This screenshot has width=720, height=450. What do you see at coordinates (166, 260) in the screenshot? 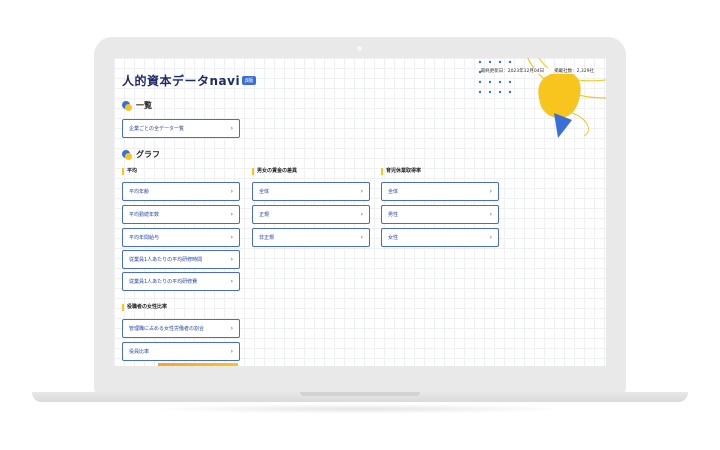
I see `button-label: 従業員1人あたりの平均研修時間` at bounding box center [166, 260].